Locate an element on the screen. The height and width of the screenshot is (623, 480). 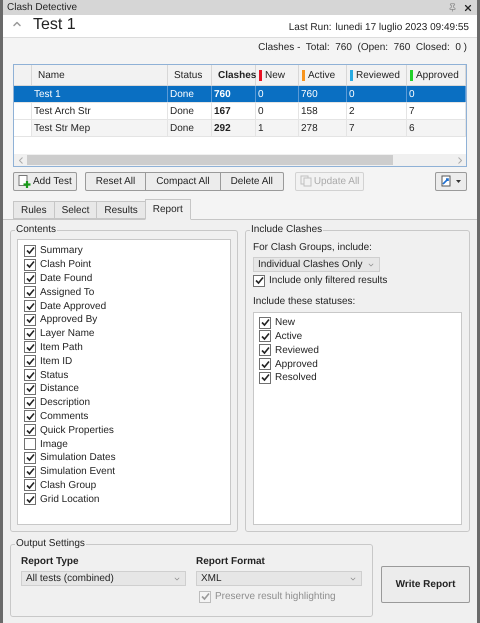
tab: Select is located at coordinates (76, 210).